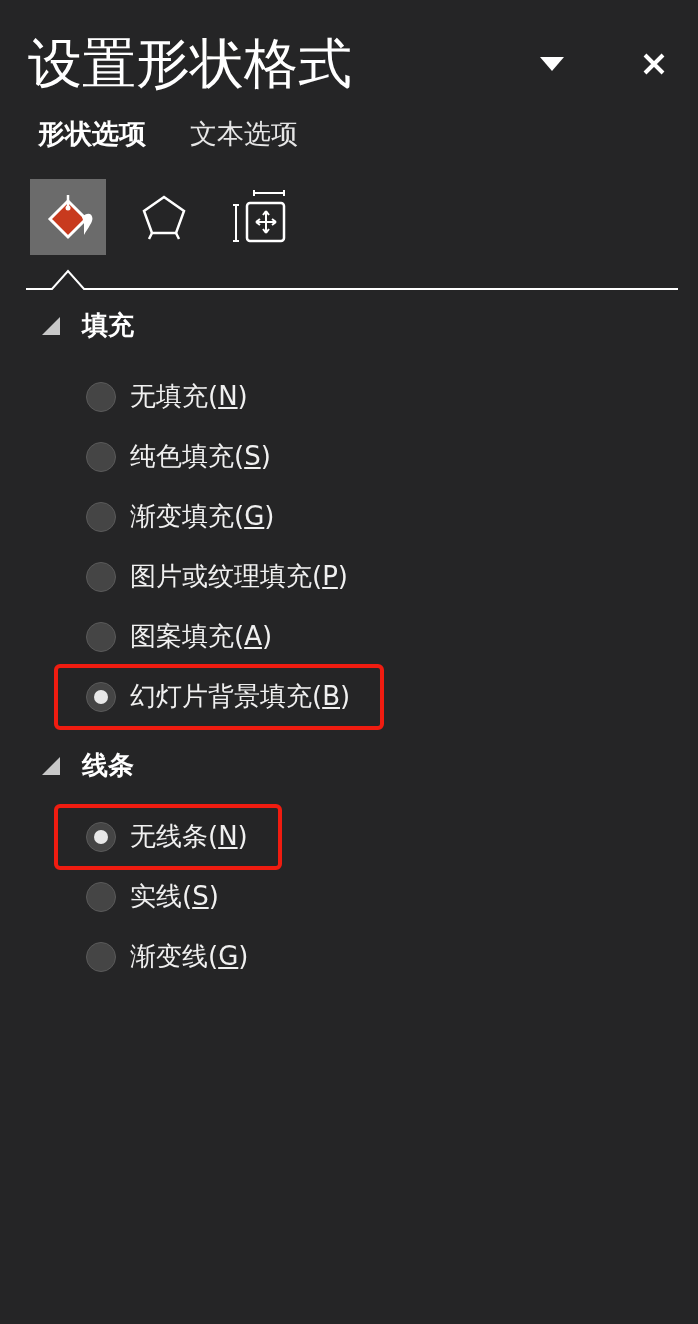  Describe the element at coordinates (200, 456) in the screenshot. I see `option-label: 纯色填充(S)` at that location.